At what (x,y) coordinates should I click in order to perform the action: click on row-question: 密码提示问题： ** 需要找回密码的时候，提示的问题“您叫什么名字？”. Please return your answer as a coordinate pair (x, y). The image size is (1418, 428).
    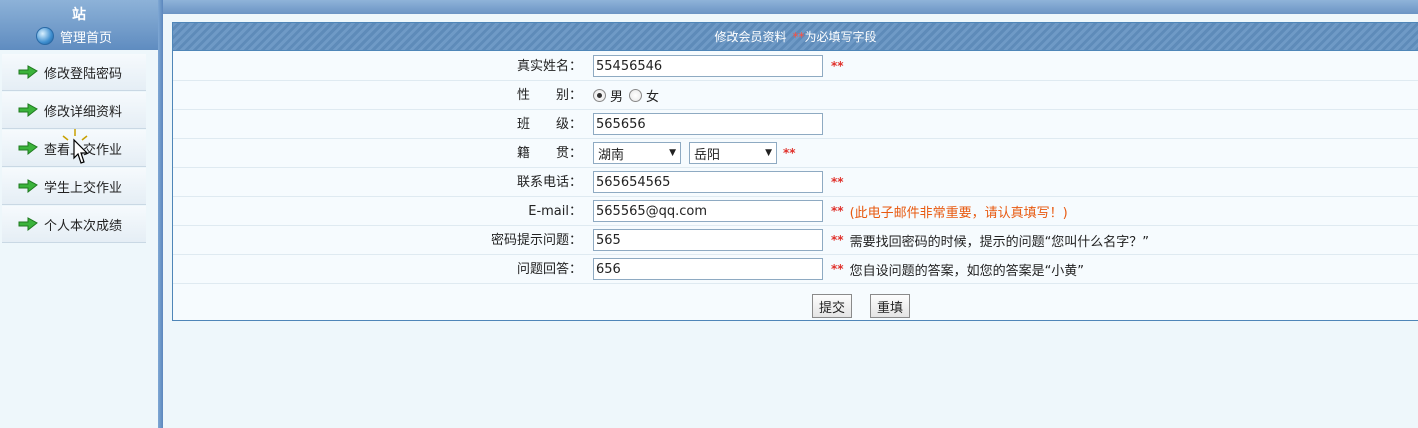
    Looking at the image, I should click on (795, 240).